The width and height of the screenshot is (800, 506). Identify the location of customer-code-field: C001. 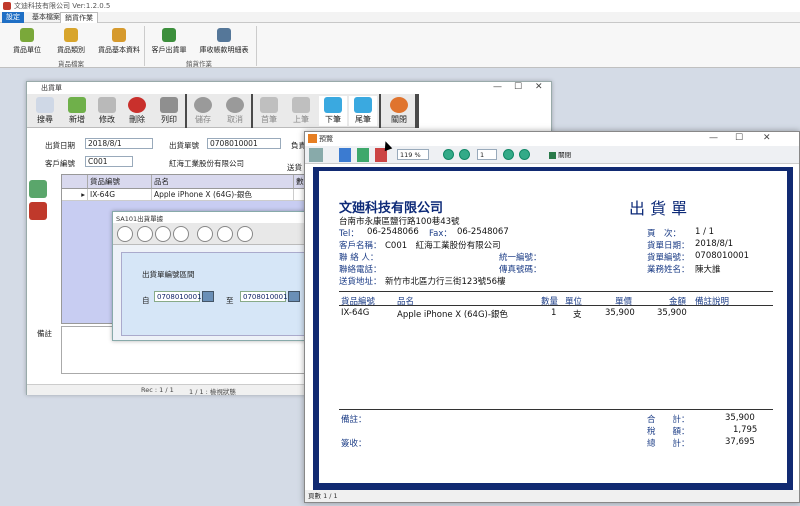
(109, 161).